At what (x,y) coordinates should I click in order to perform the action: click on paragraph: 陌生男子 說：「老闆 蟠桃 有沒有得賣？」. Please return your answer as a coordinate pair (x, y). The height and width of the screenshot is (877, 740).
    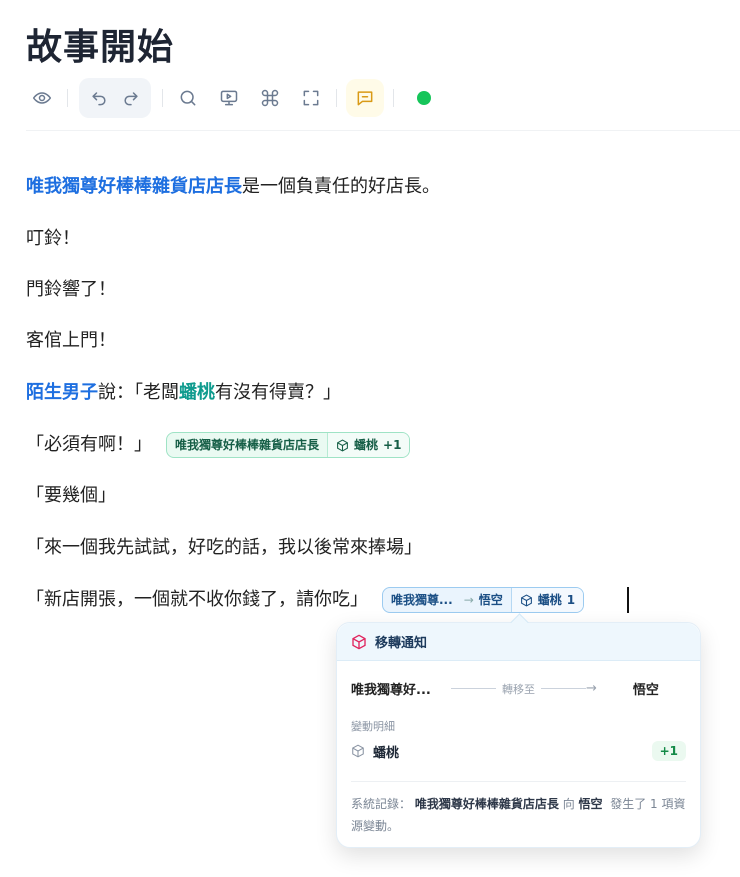
    Looking at the image, I should click on (183, 393).